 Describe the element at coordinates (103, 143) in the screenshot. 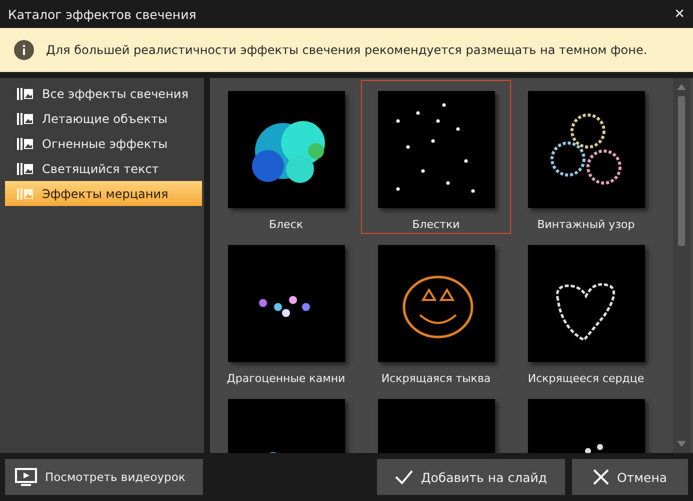

I see `category-item: Огненные эффекты` at that location.